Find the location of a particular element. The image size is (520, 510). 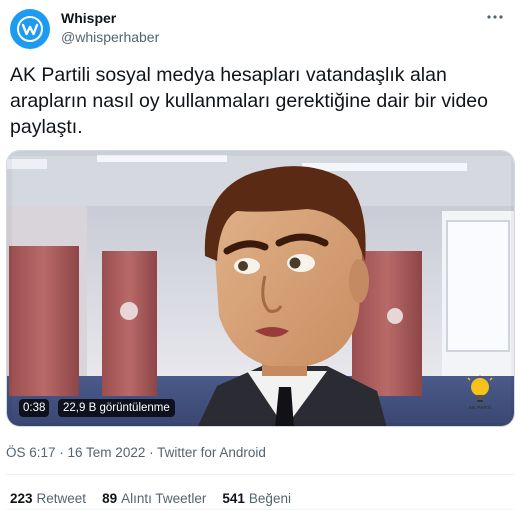

quotes-stat: 89 Alıntı Tweetler is located at coordinates (154, 498).